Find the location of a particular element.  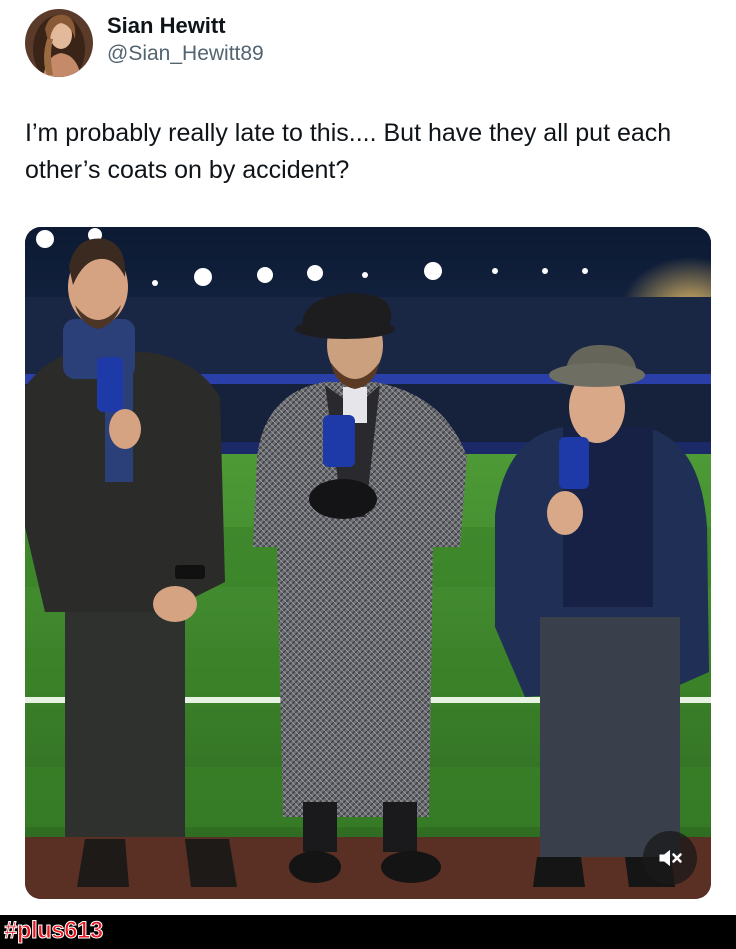

avatar is located at coordinates (59, 43).